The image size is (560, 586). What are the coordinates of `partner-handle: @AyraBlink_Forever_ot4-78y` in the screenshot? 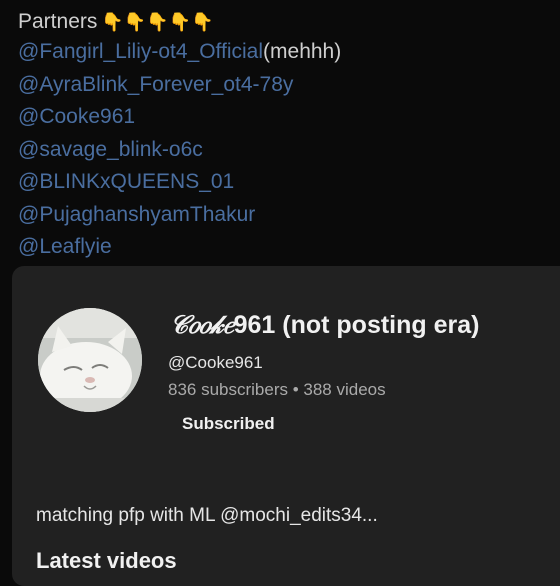 It's located at (155, 84).